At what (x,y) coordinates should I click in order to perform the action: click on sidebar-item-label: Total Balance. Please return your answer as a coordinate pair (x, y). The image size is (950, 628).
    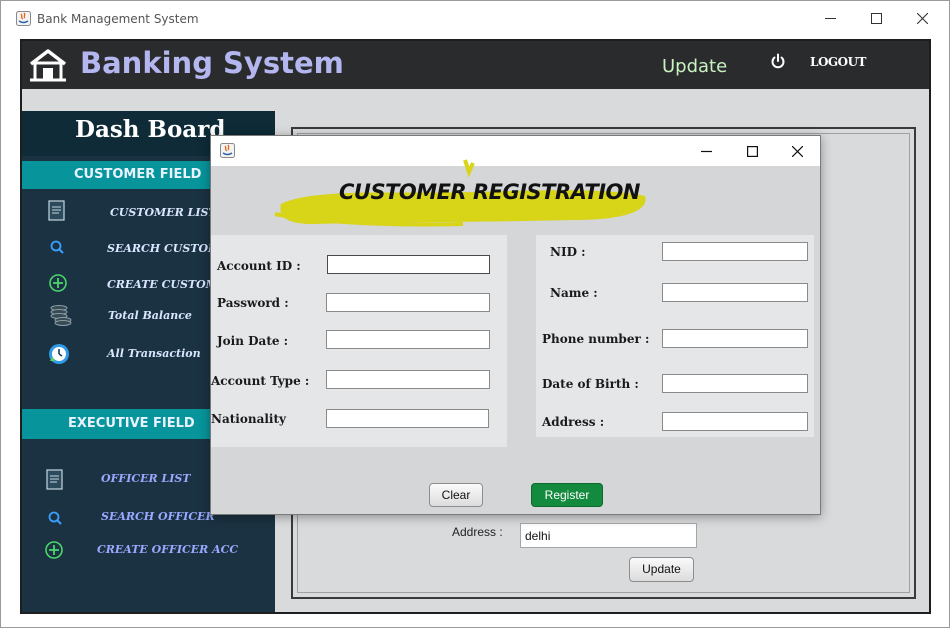
    Looking at the image, I should click on (150, 315).